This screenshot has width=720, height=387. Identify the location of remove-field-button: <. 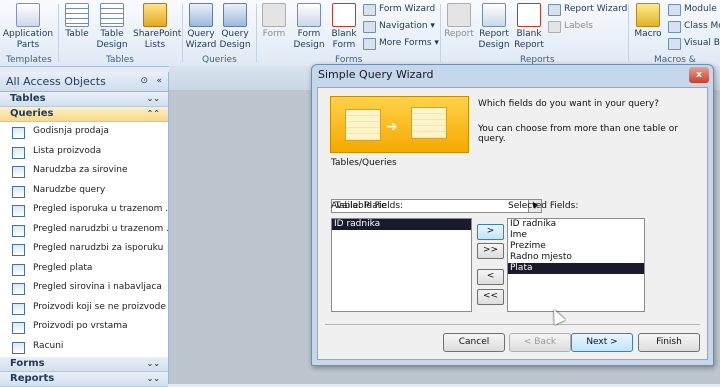
(490, 277).